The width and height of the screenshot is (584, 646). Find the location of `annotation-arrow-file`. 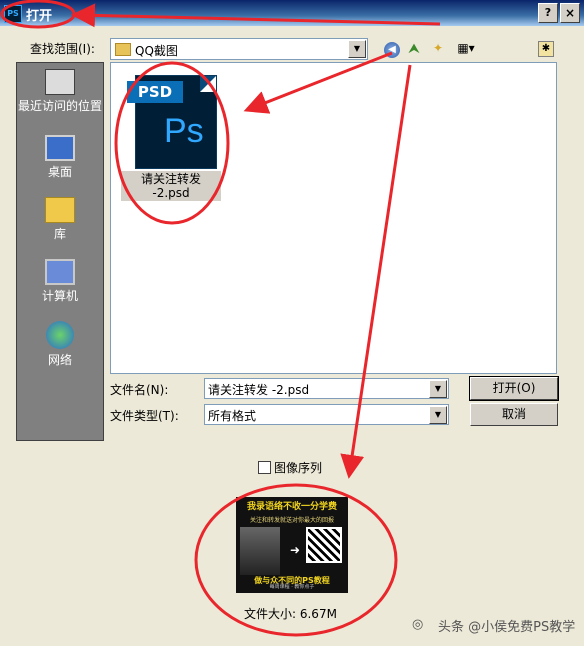

annotation-arrow-file is located at coordinates (318, 82).